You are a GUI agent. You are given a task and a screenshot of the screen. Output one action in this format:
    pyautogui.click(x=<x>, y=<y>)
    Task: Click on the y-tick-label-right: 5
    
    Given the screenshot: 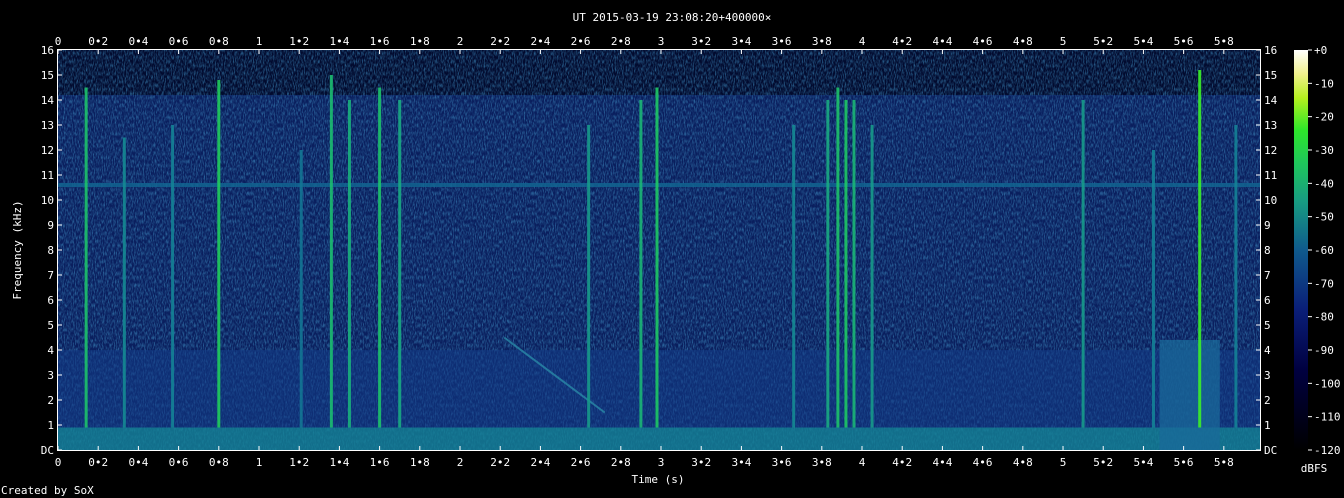 What is the action you would take?
    pyautogui.click(x=1267, y=325)
    